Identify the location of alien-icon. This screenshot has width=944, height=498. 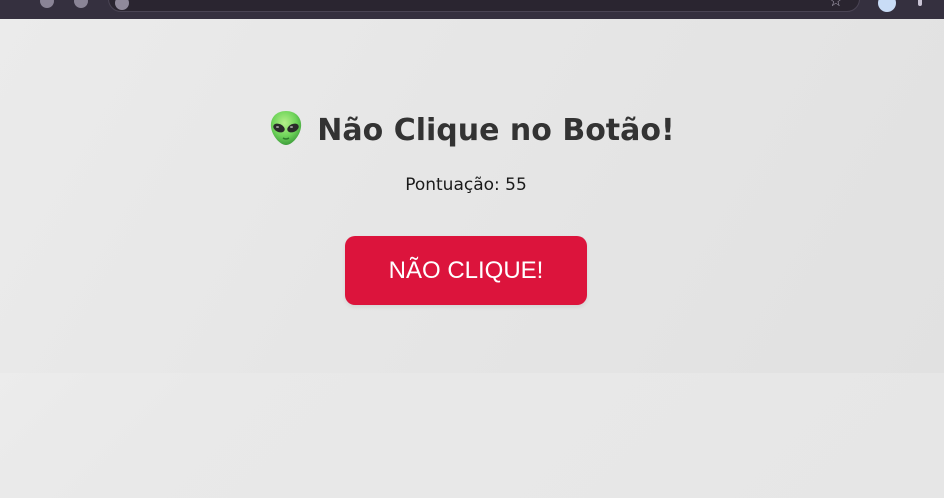
(286, 128).